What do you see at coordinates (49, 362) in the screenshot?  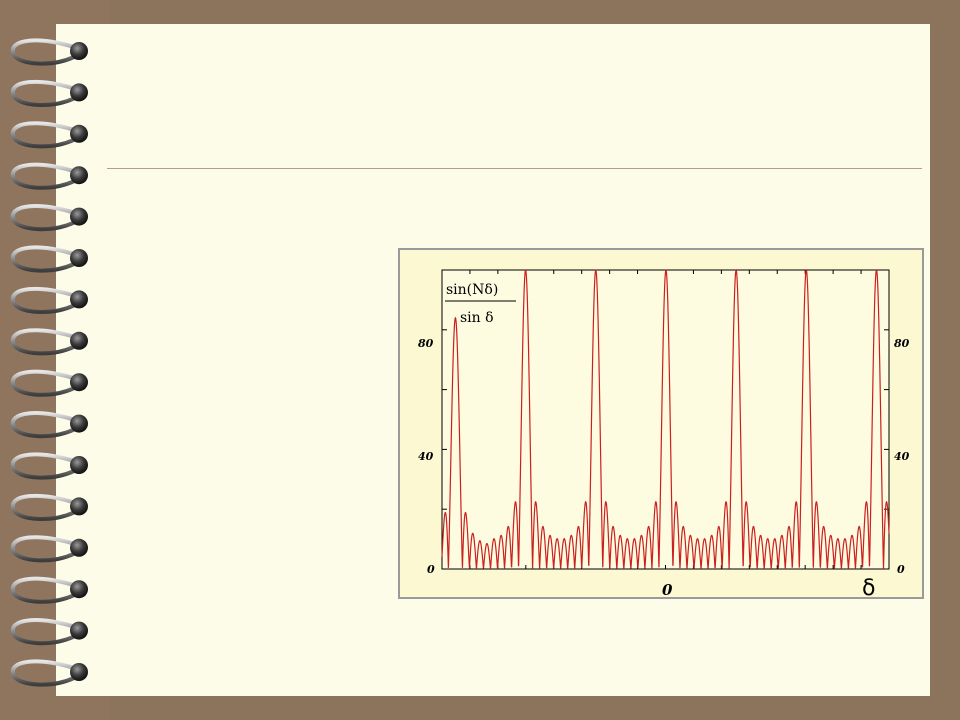 I see `spiral-binding` at bounding box center [49, 362].